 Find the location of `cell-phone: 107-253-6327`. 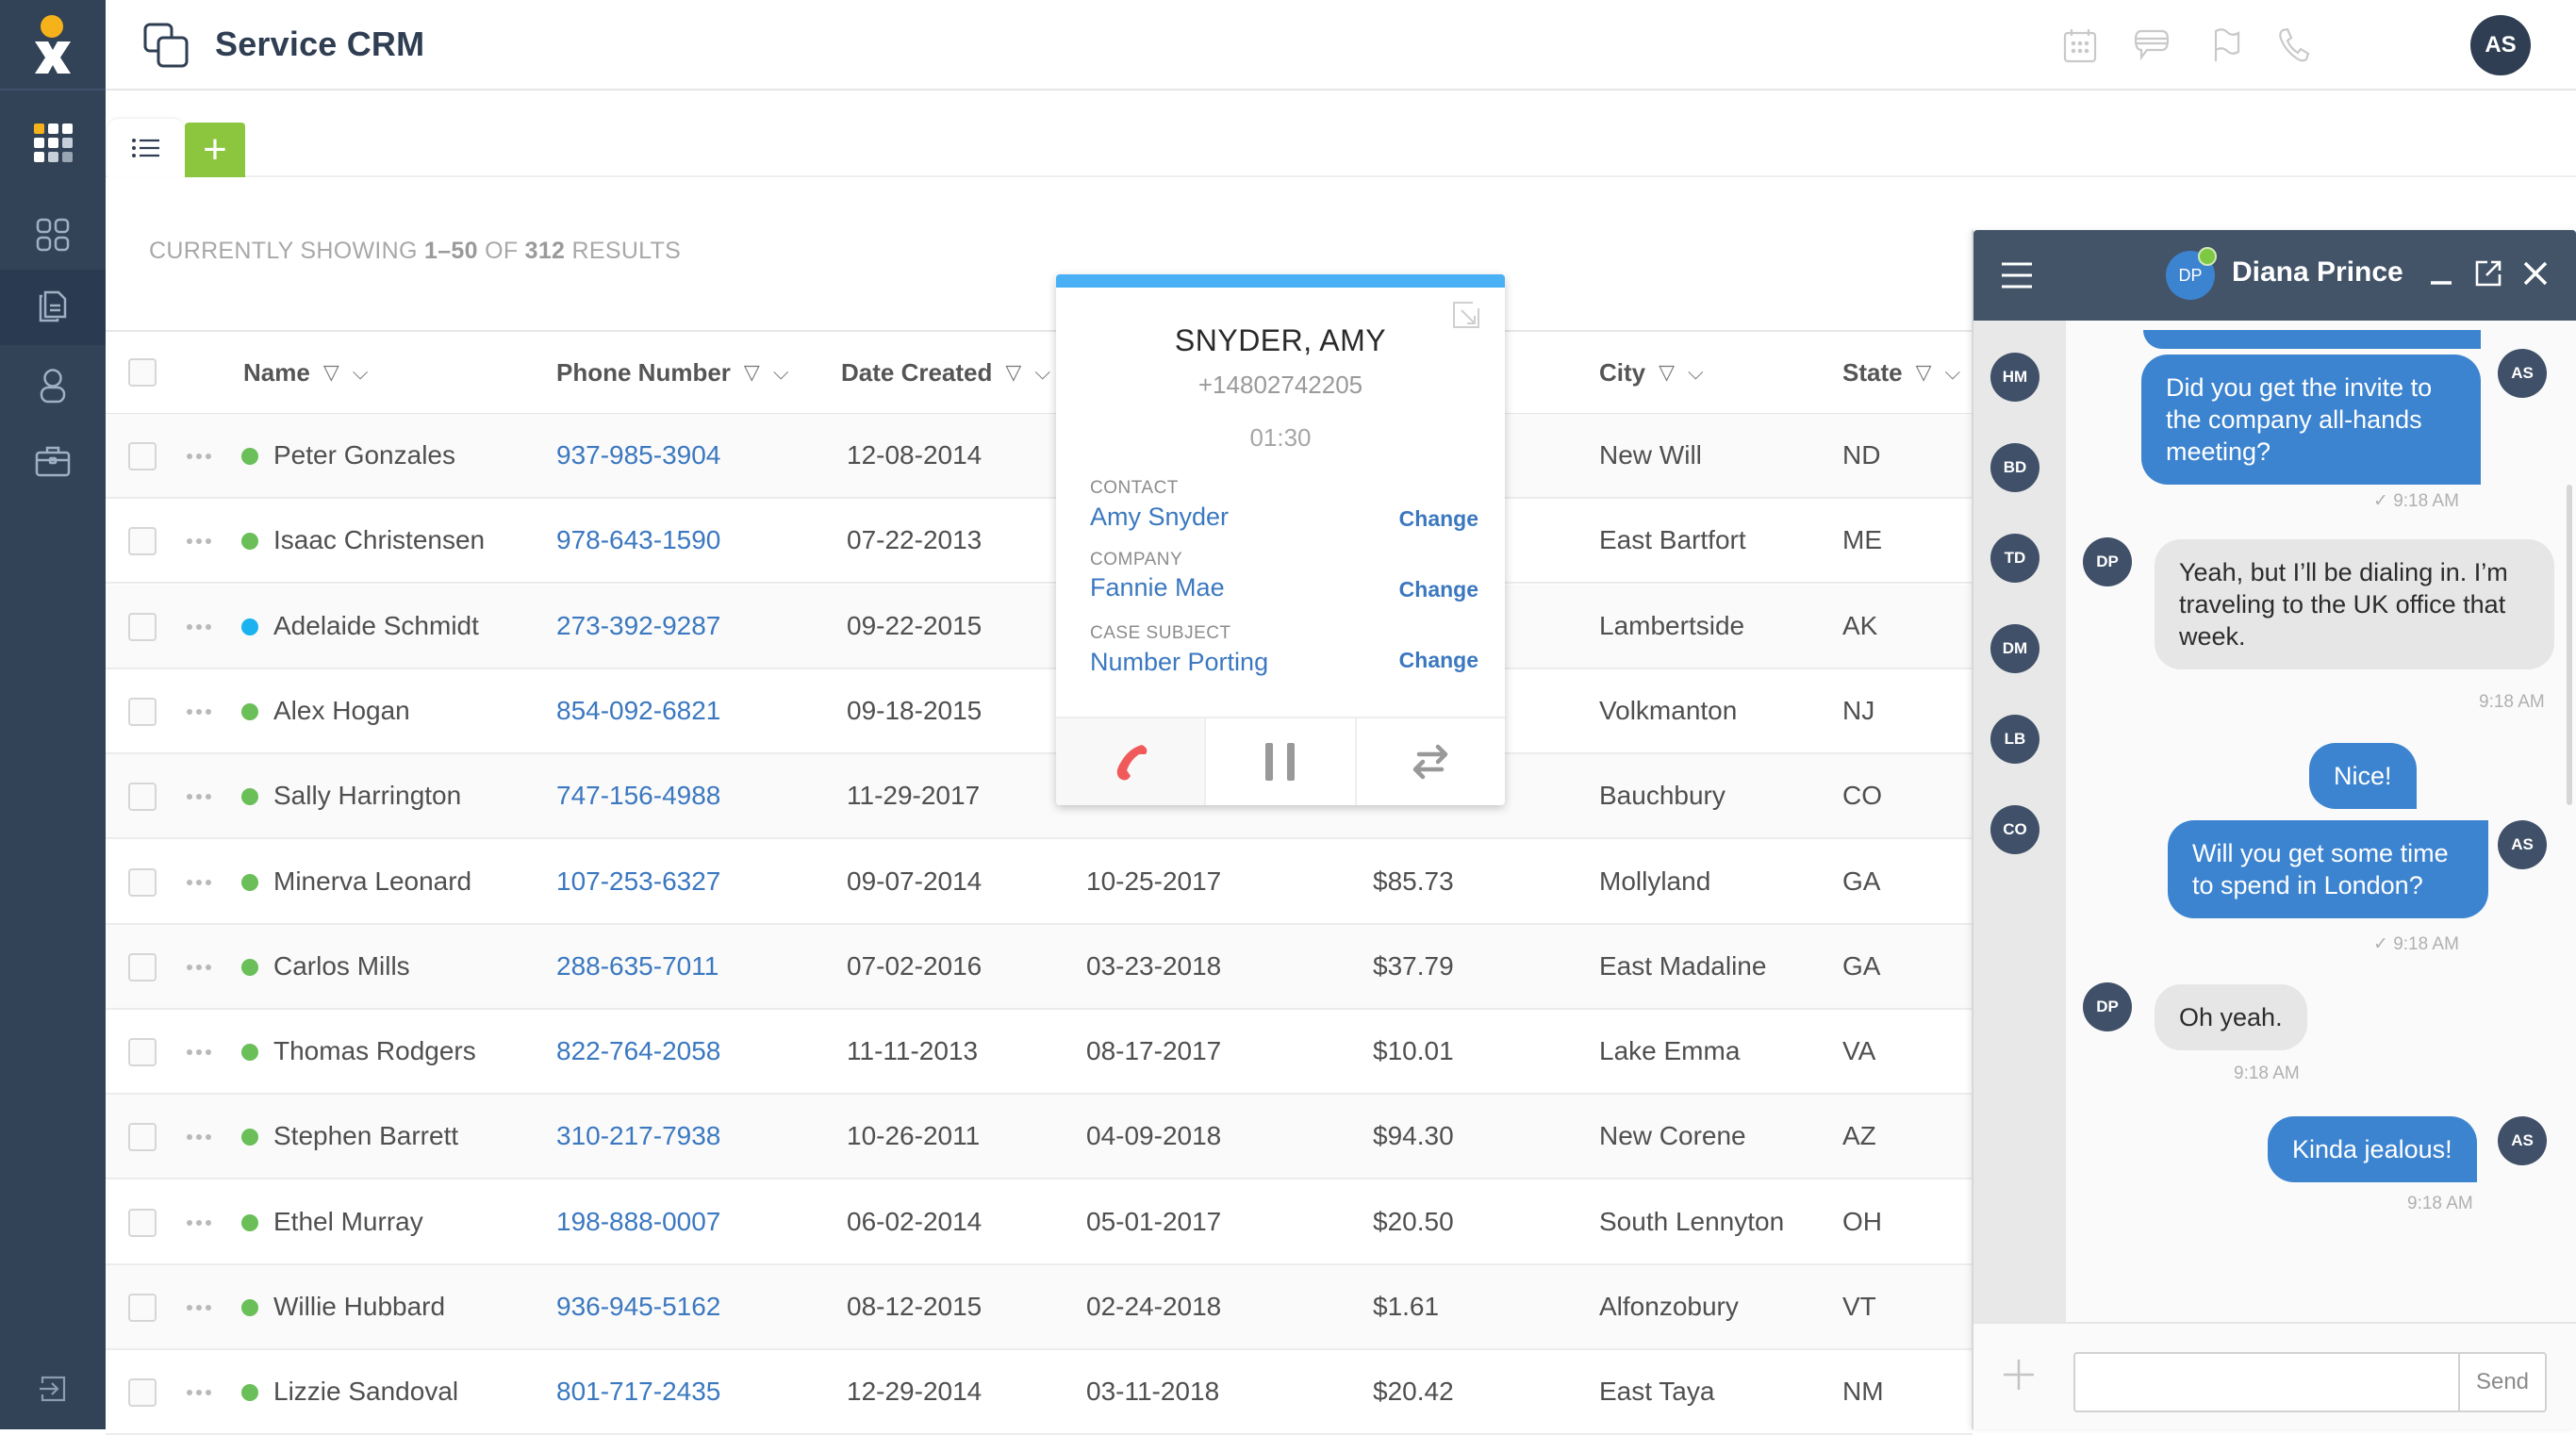

cell-phone: 107-253-6327 is located at coordinates (638, 882).